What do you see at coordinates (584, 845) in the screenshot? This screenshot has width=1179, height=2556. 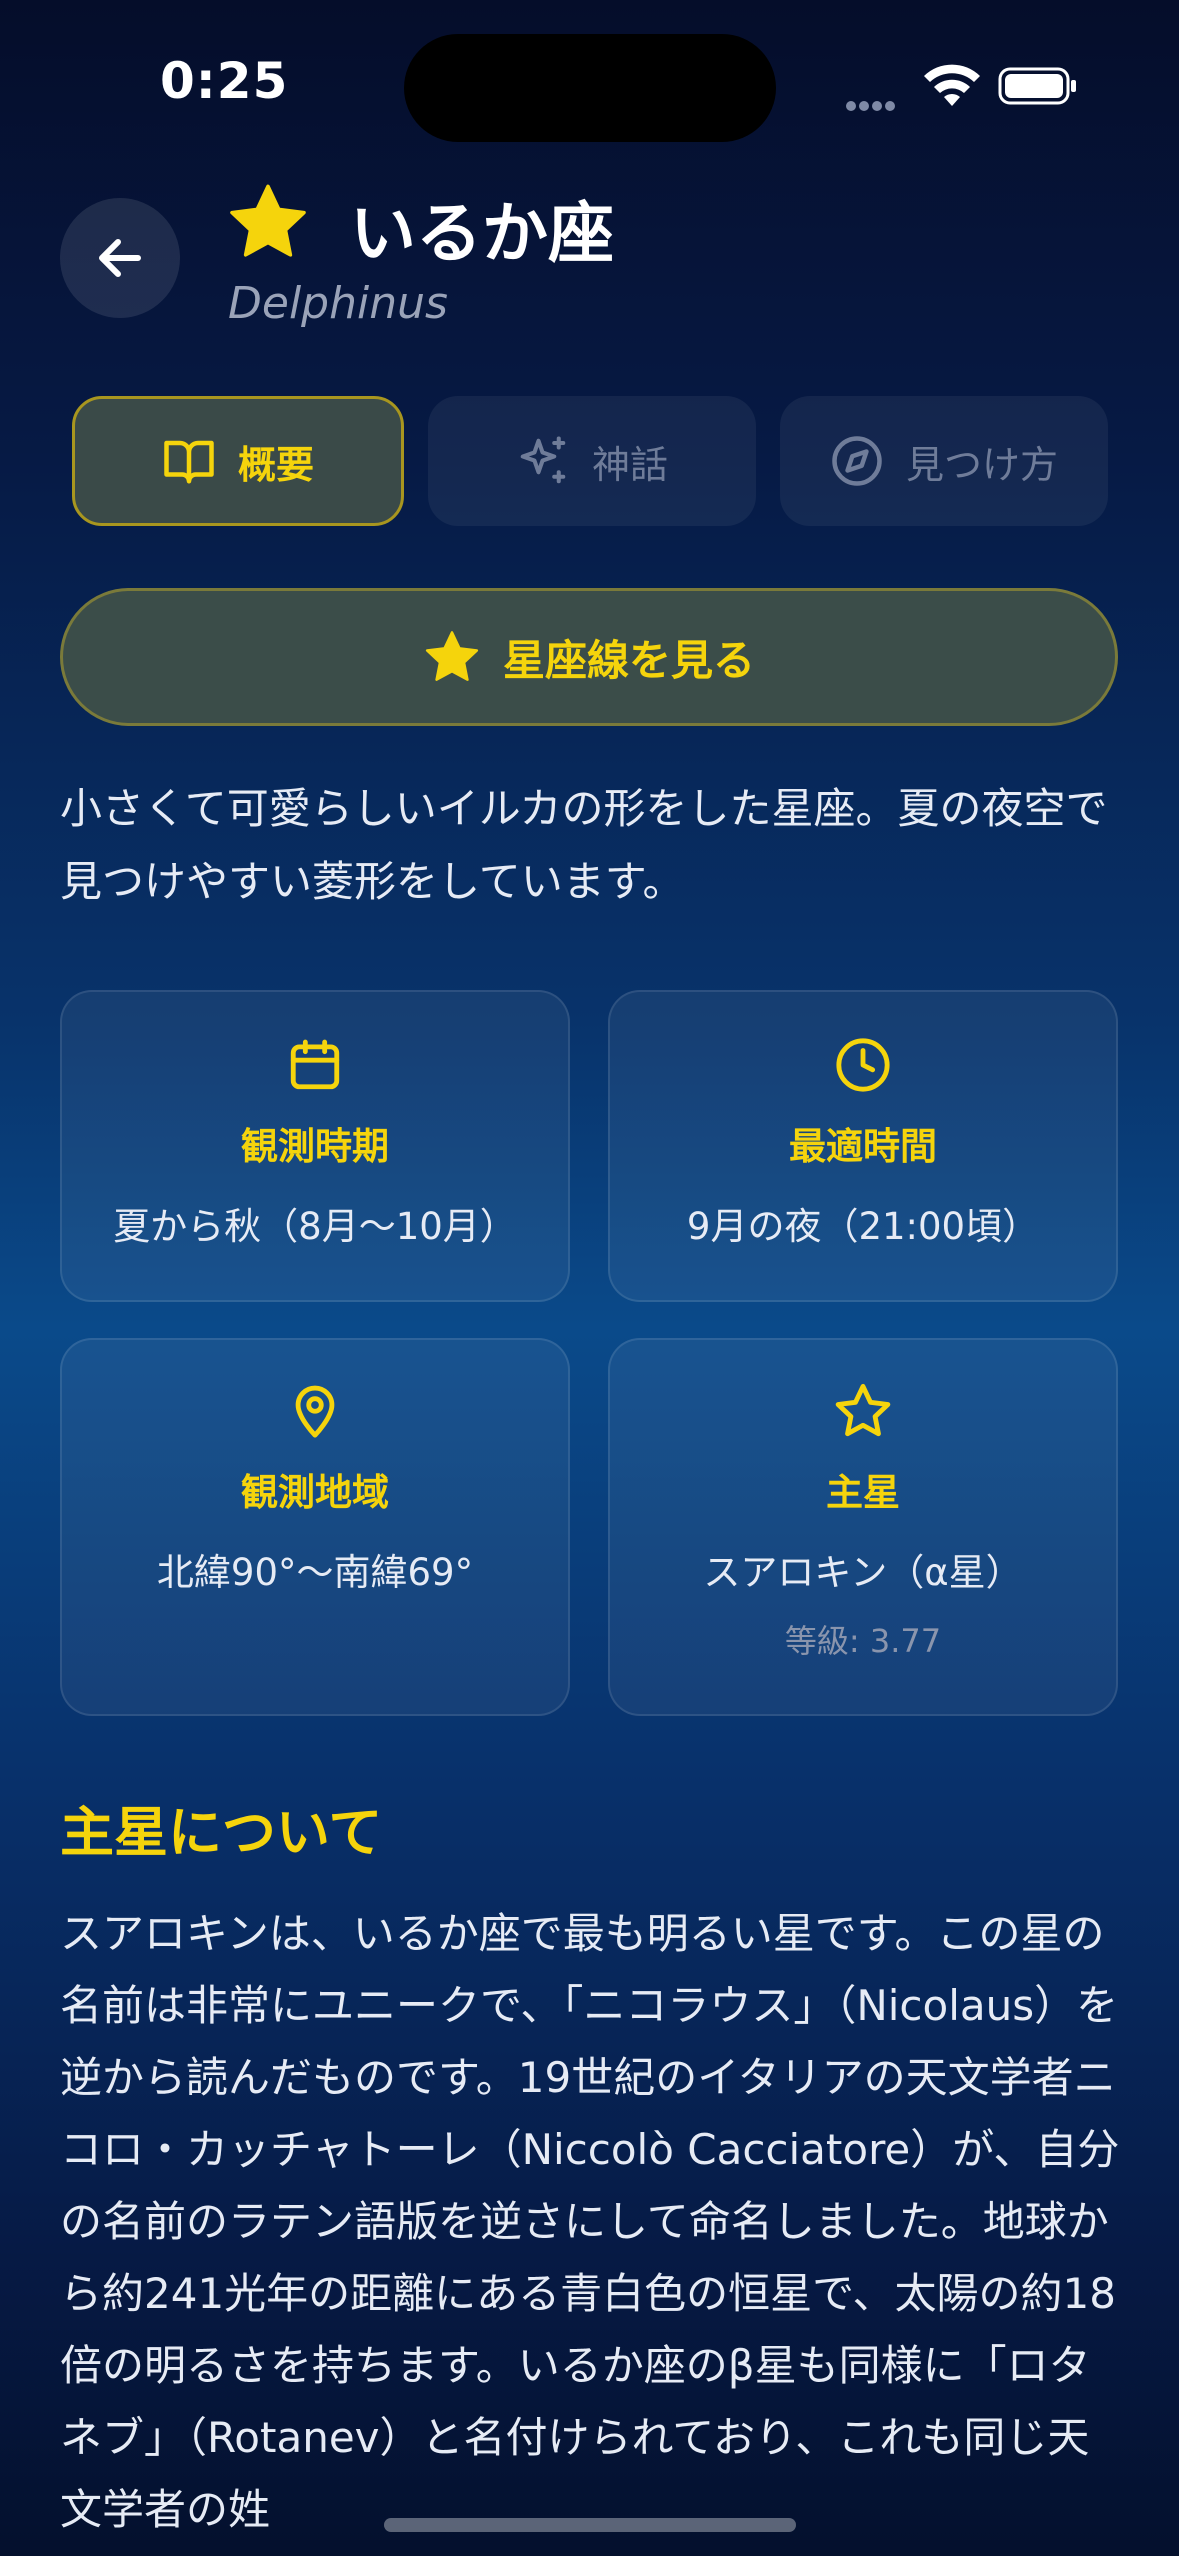 I see `constellation-description: 小さくて可愛らしいイルカの形をした星座。夏の夜空で見つけやすい菱形をしています。` at bounding box center [584, 845].